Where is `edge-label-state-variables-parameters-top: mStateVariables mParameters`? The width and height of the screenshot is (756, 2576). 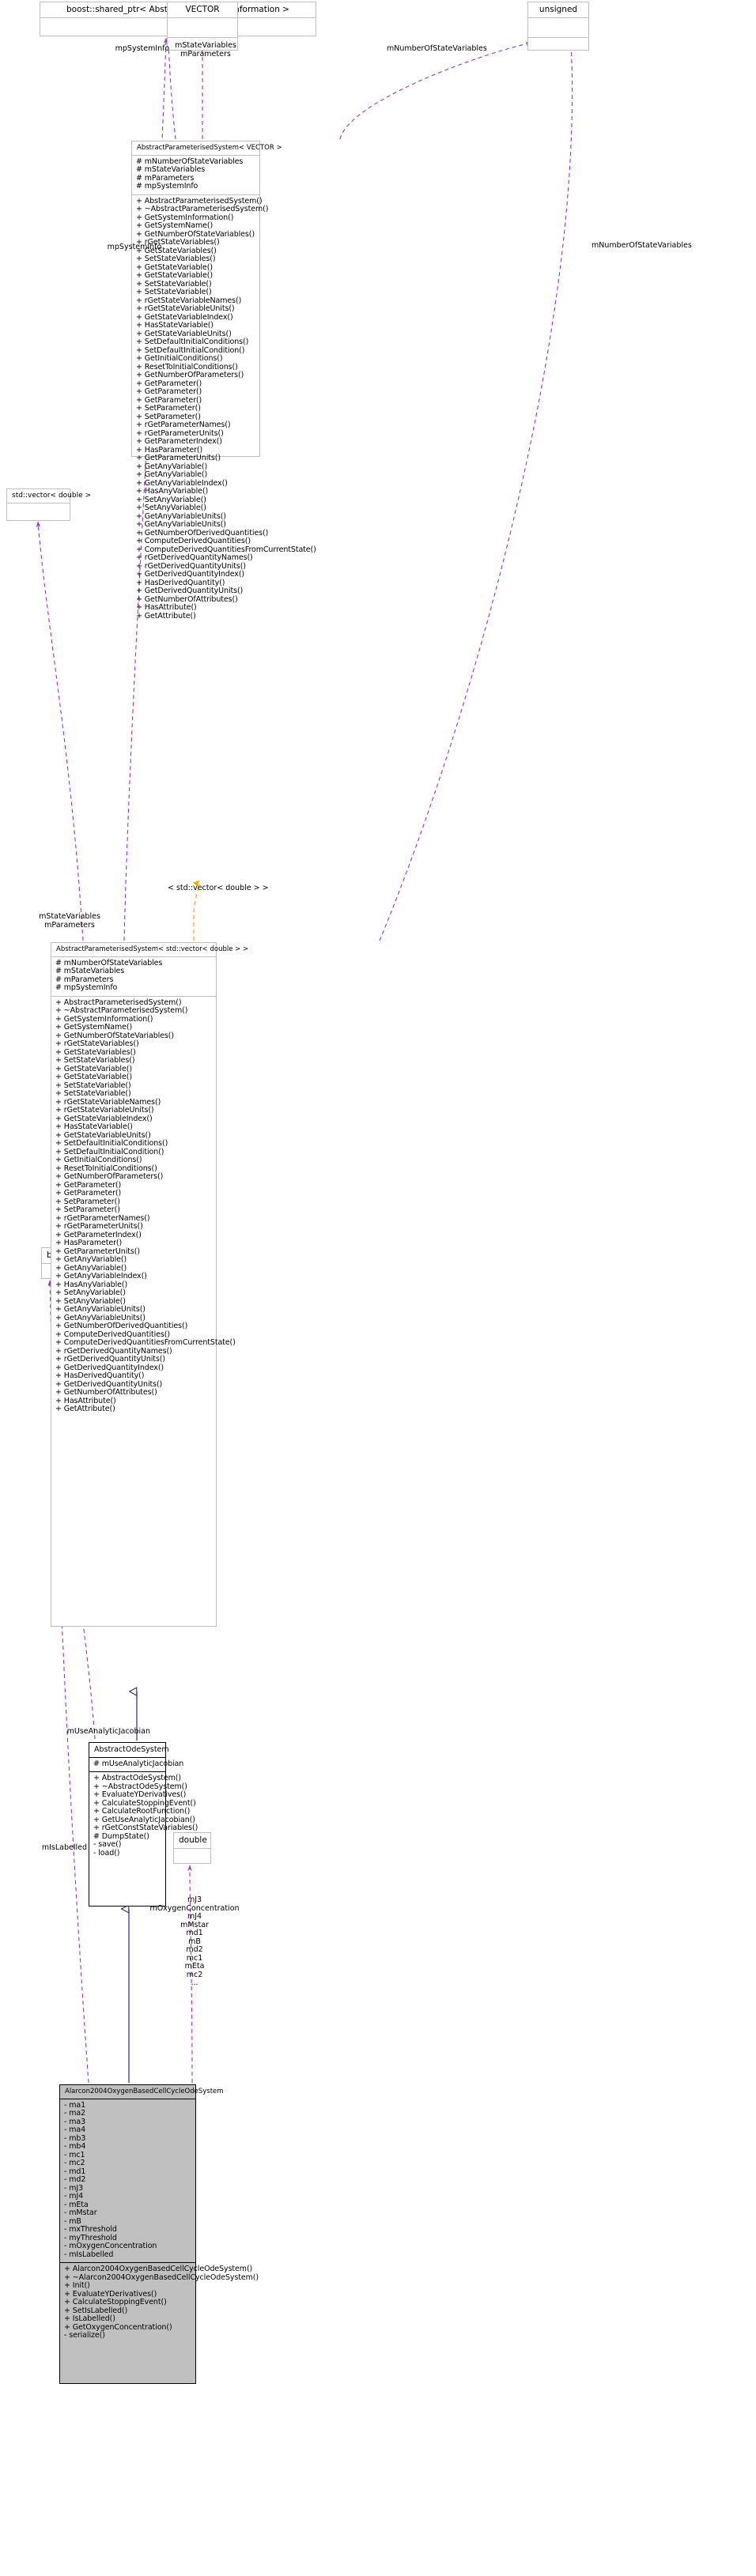
edge-label-state-variables-parameters-top: mStateVariables mParameters is located at coordinates (206, 49).